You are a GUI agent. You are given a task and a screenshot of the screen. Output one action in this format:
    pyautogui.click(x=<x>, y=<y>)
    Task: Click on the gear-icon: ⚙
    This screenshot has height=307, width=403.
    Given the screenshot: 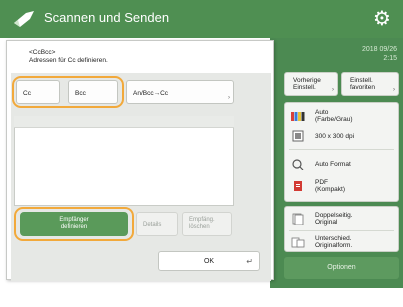 What is the action you would take?
    pyautogui.click(x=382, y=18)
    